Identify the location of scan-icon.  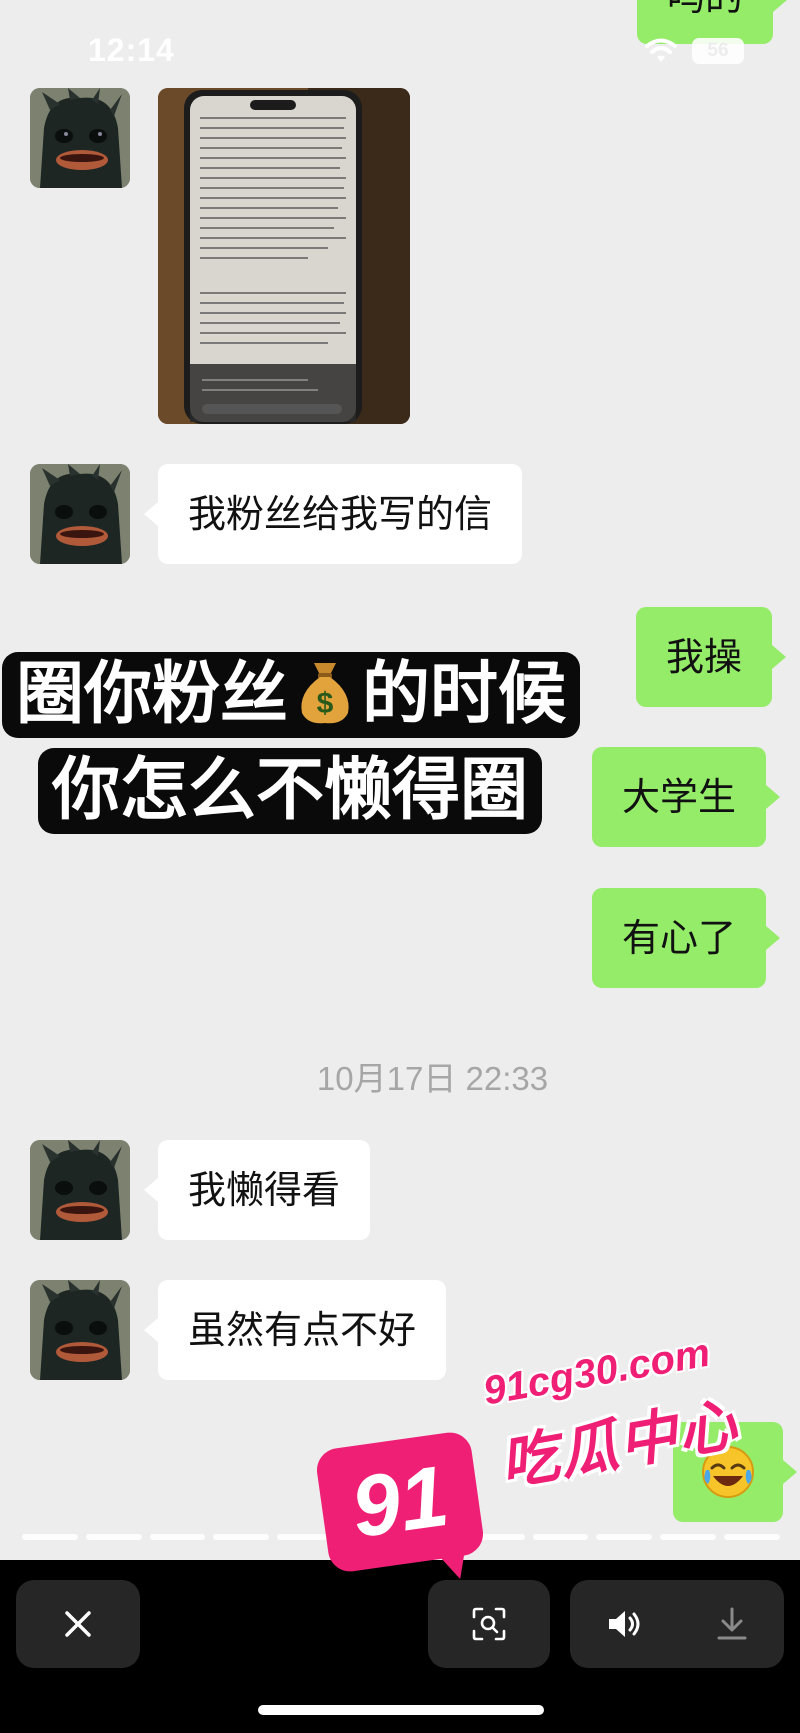
(489, 1624).